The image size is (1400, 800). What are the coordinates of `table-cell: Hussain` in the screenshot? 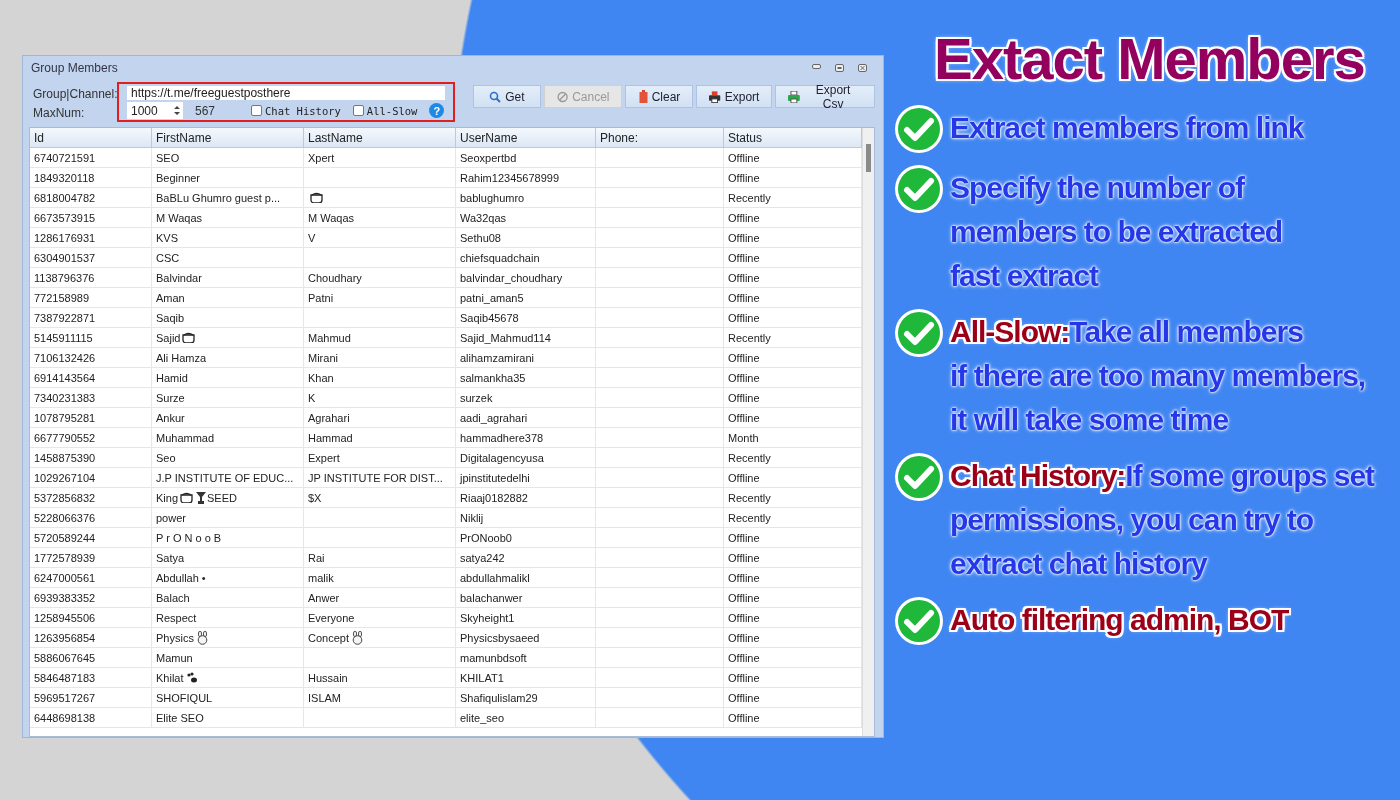 It's located at (380, 678).